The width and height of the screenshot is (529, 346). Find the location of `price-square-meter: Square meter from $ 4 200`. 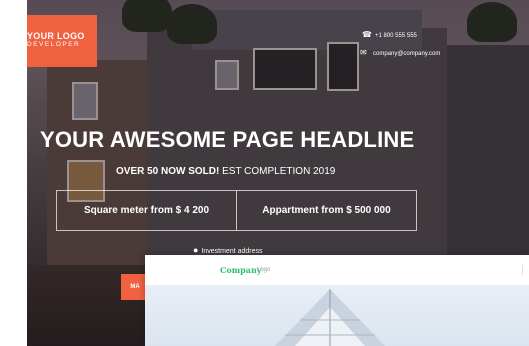

price-square-meter: Square meter from $ 4 200 is located at coordinates (146, 210).